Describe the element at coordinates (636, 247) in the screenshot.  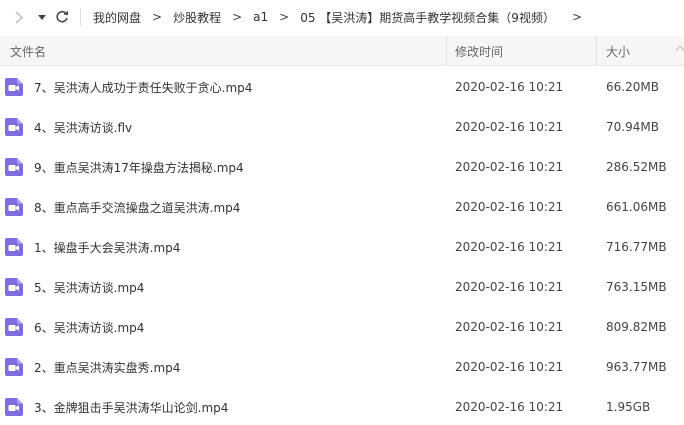
I see `file-size: 716.77MB` at that location.